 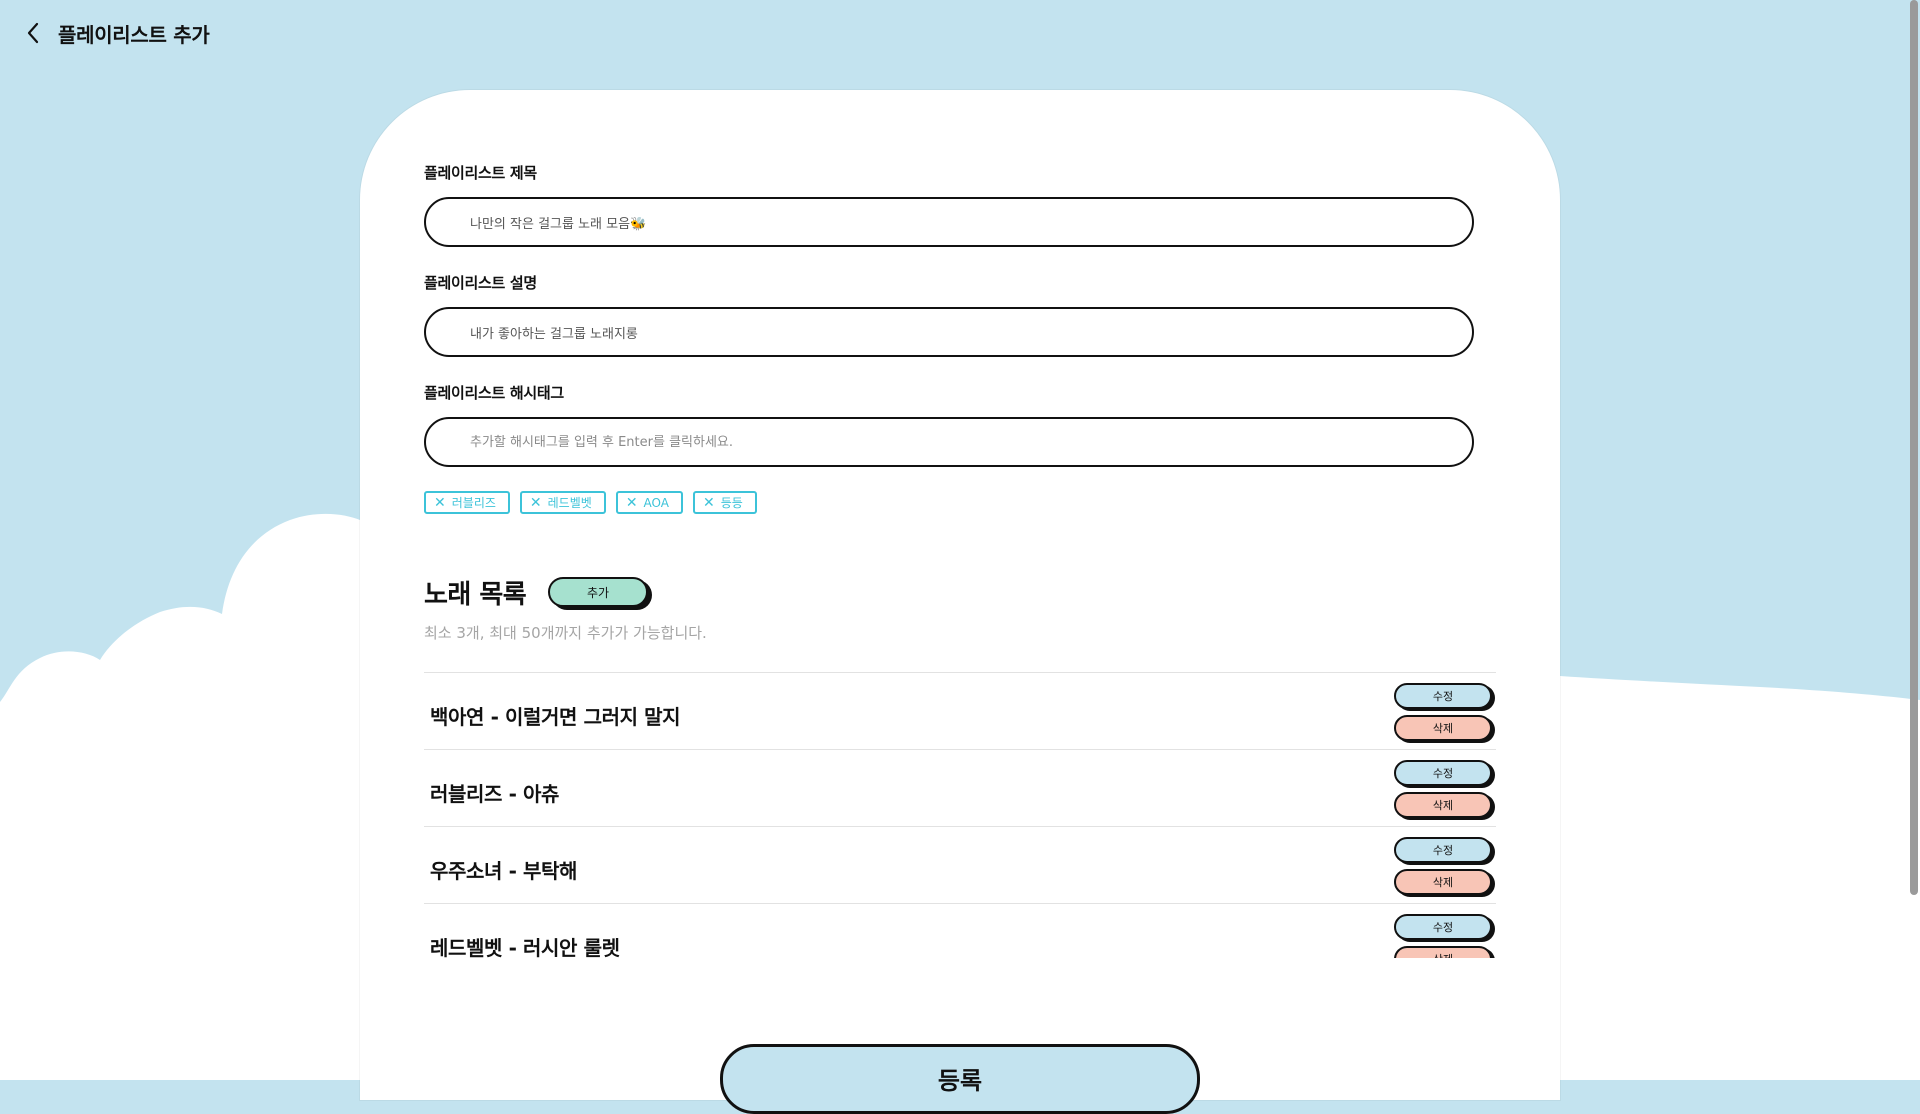 I want to click on hashtag-chip: ✕ 등등, so click(x=725, y=502).